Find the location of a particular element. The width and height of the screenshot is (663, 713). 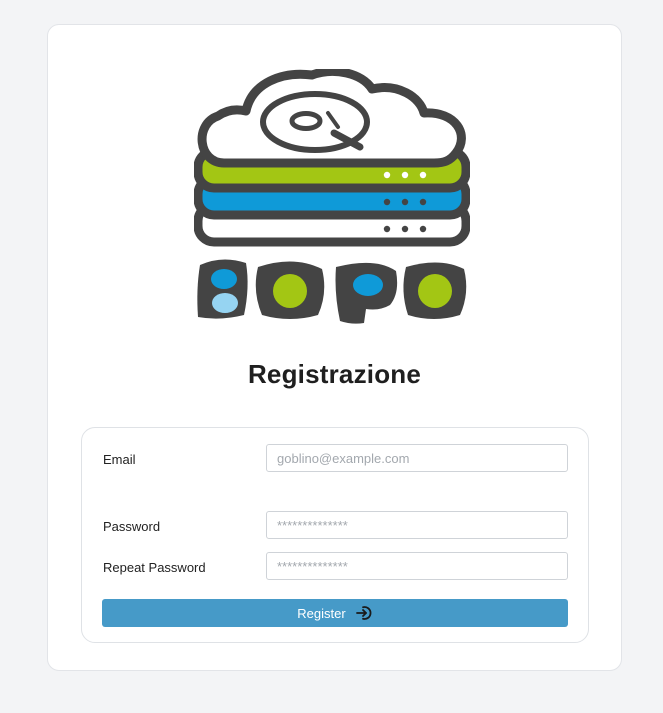

bopo-wordmark is located at coordinates (332, 291).